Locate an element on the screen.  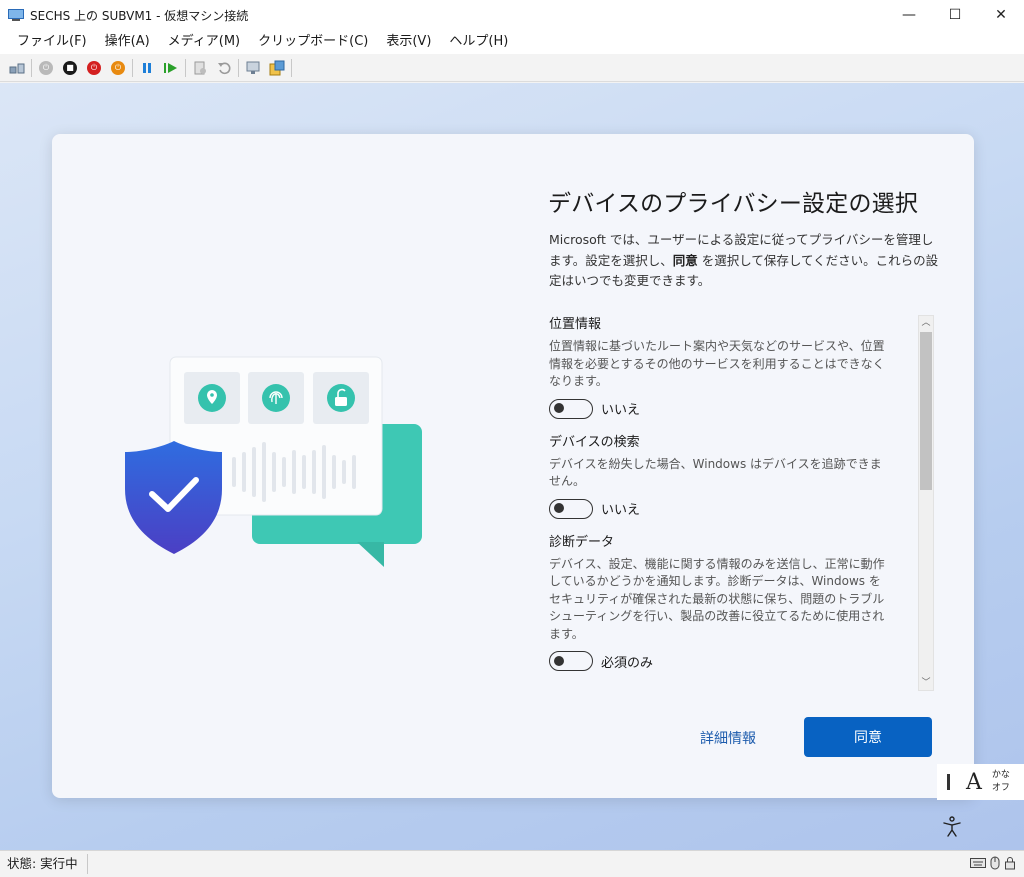
ime-mode-letter: A is located at coordinates (974, 782).